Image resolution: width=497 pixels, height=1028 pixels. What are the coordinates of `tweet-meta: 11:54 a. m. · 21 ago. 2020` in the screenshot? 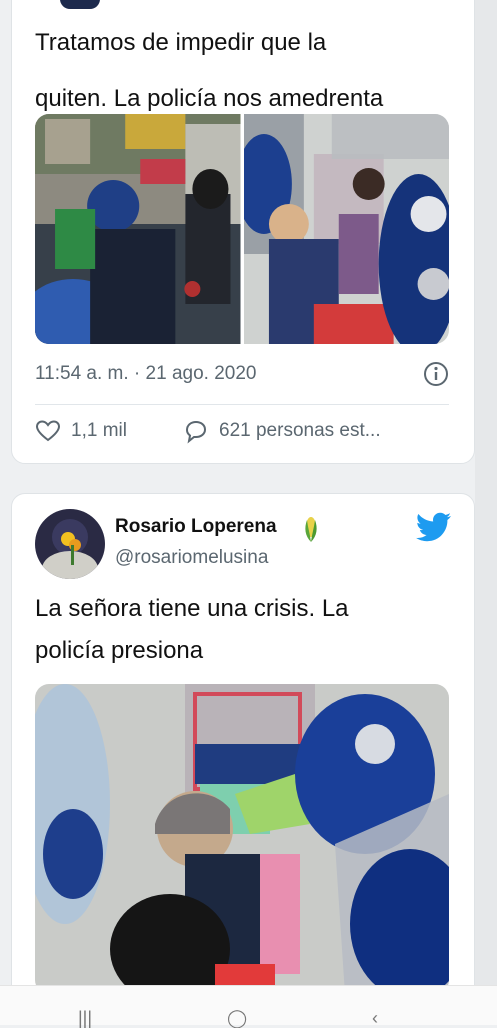 It's located at (242, 374).